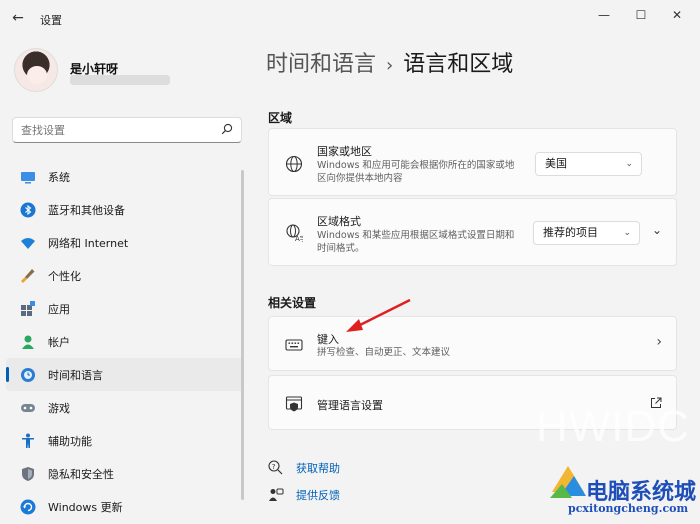 The height and width of the screenshot is (524, 700). I want to click on watermark-logo, so click(568, 482).